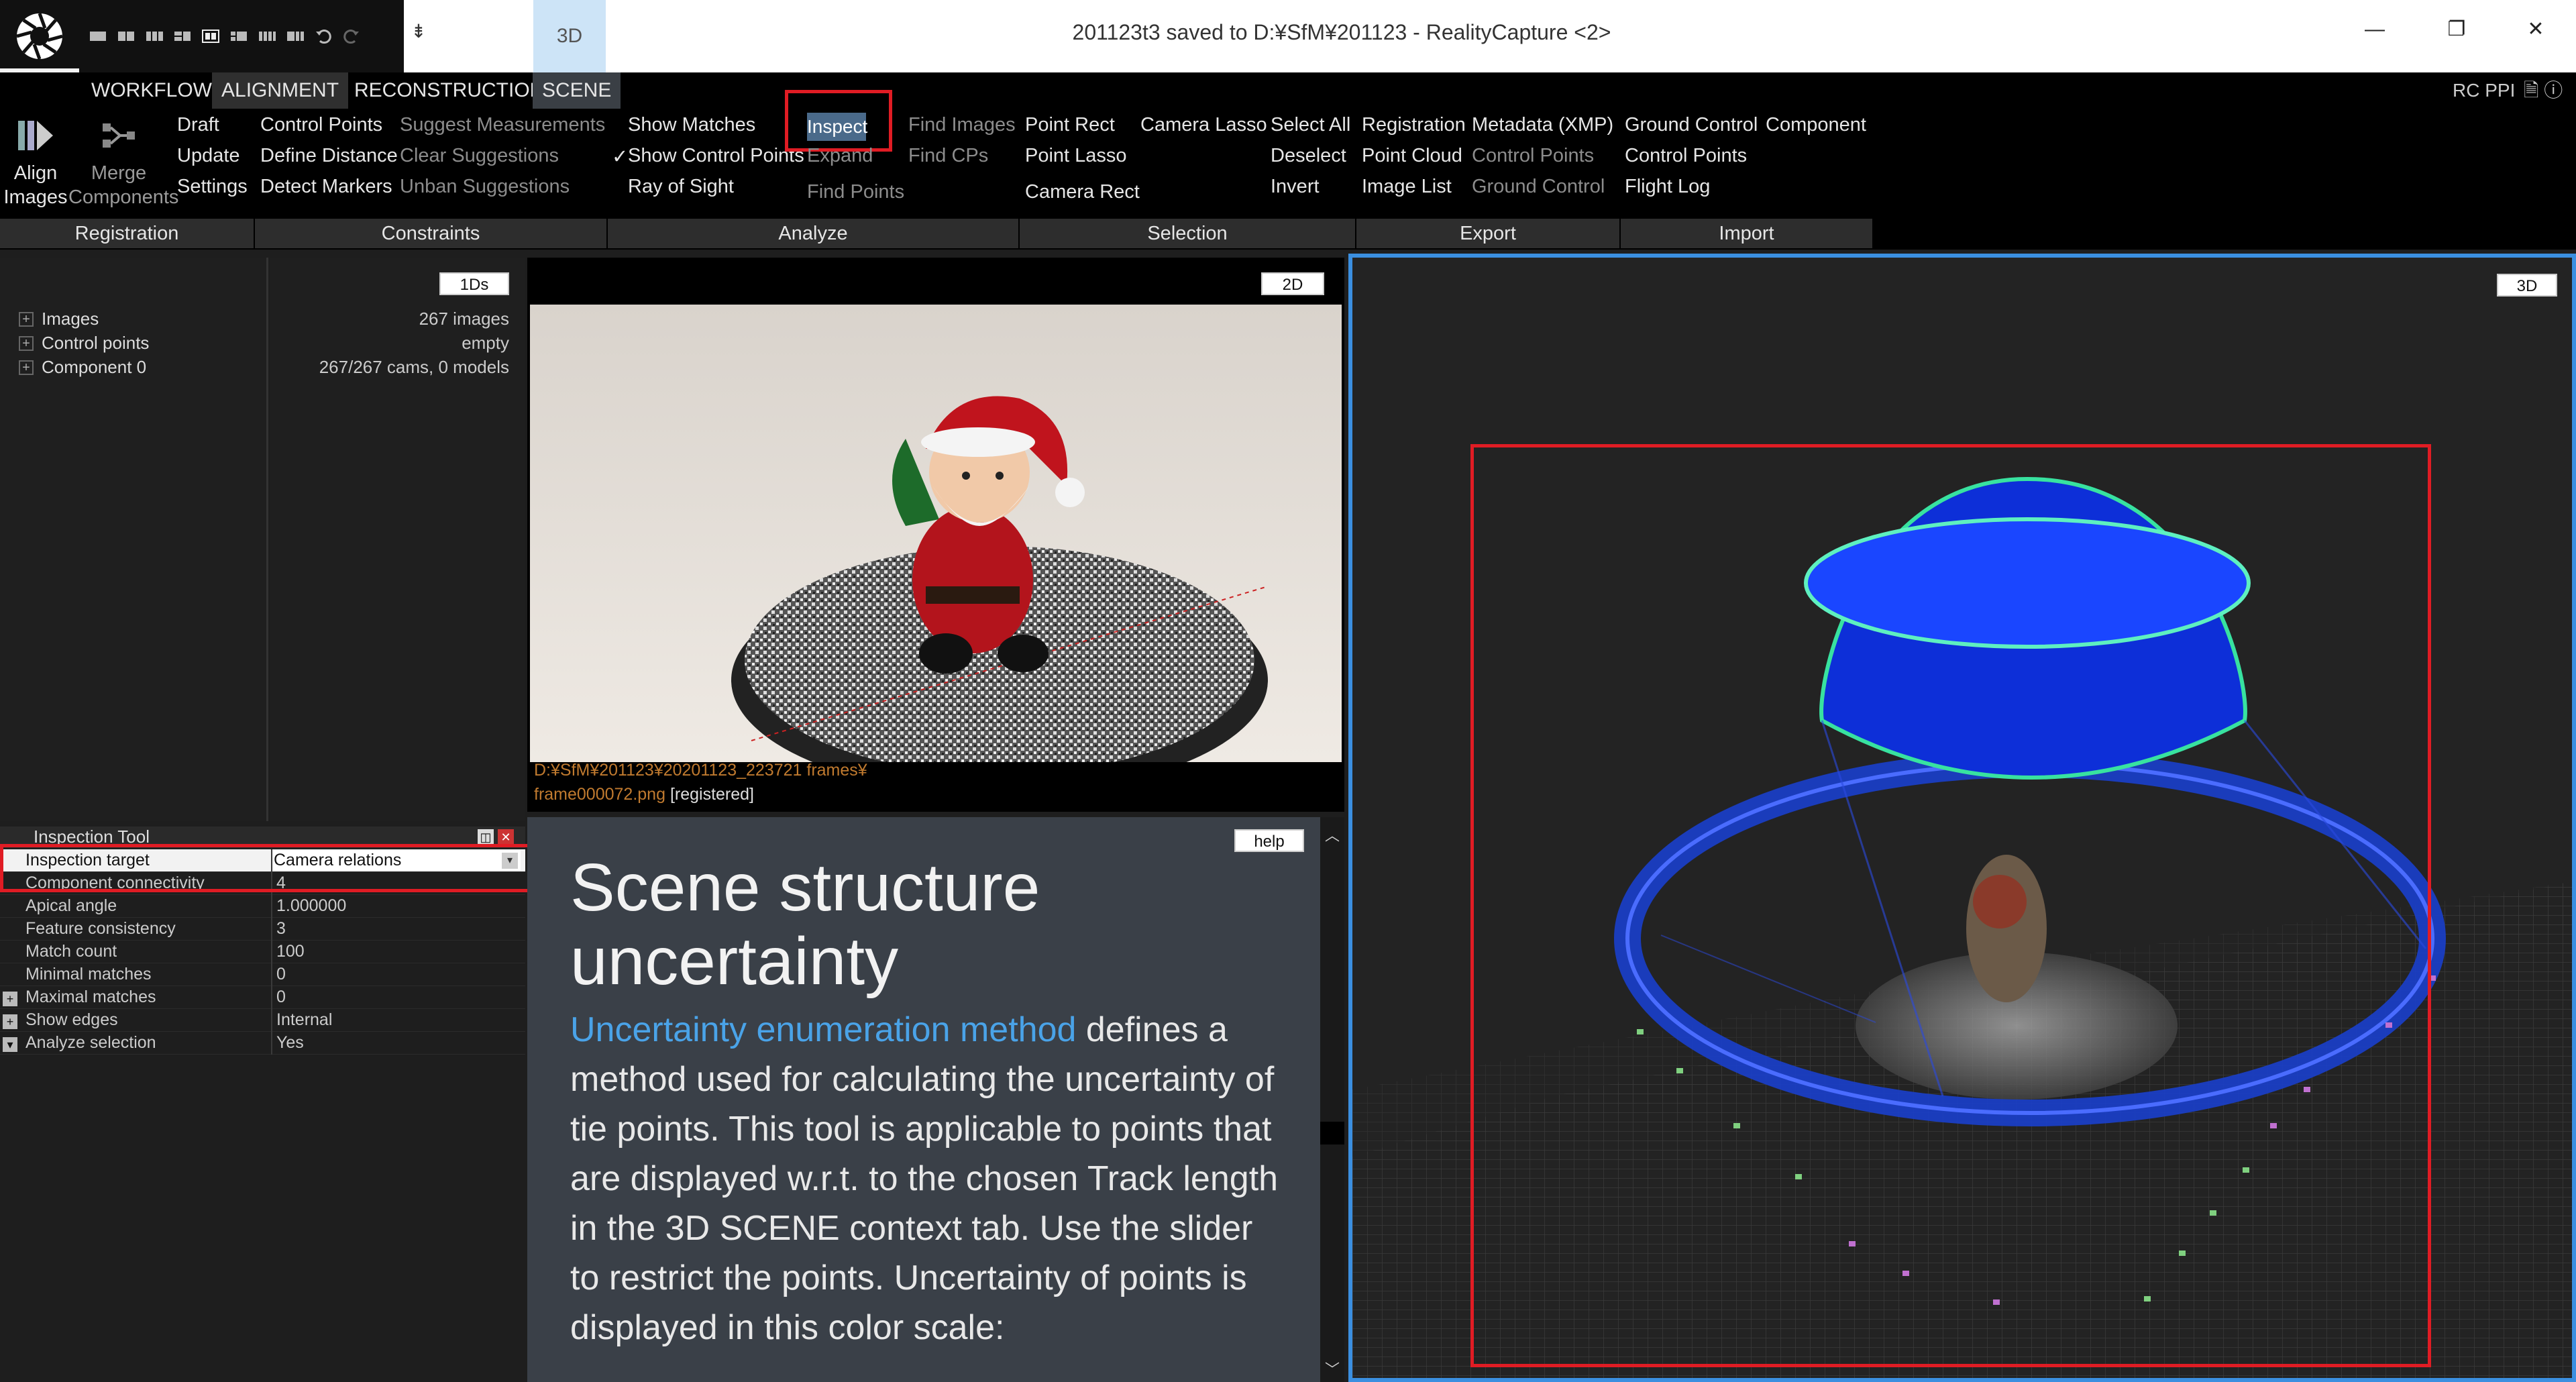 This screenshot has width=2576, height=1382. Describe the element at coordinates (82, 367) in the screenshot. I see `tree-item-component-0: + Component 0` at that location.